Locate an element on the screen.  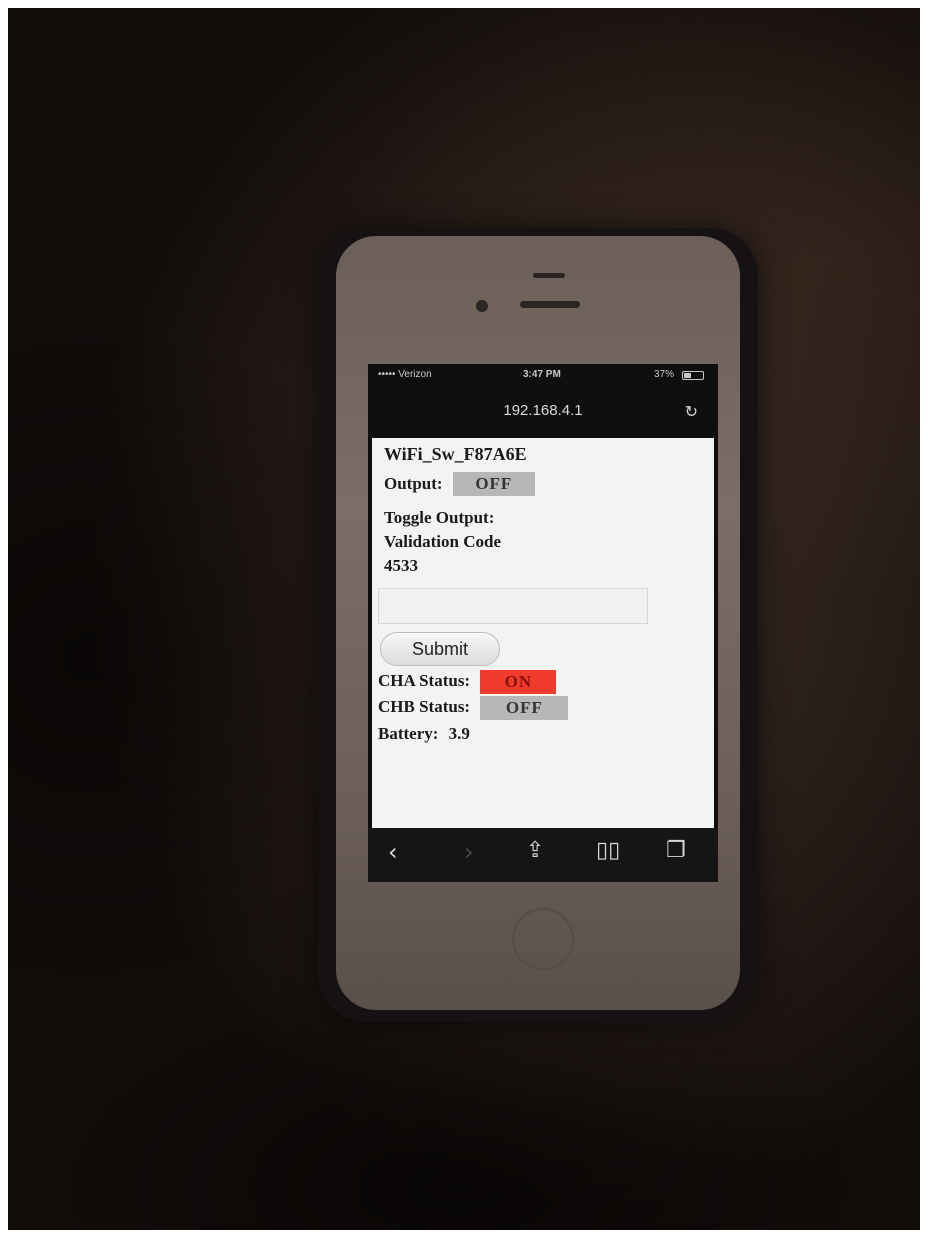
book-icon: ▯▯ is located at coordinates (608, 850).